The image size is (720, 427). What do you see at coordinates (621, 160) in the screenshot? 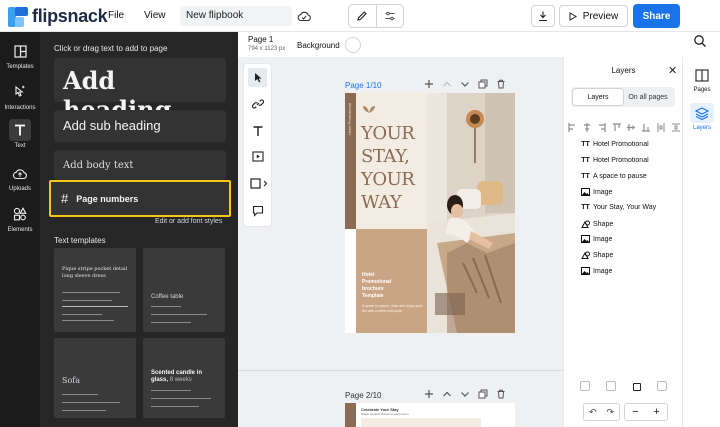
I see `layer-item-label: Hotel Promotional` at bounding box center [621, 160].